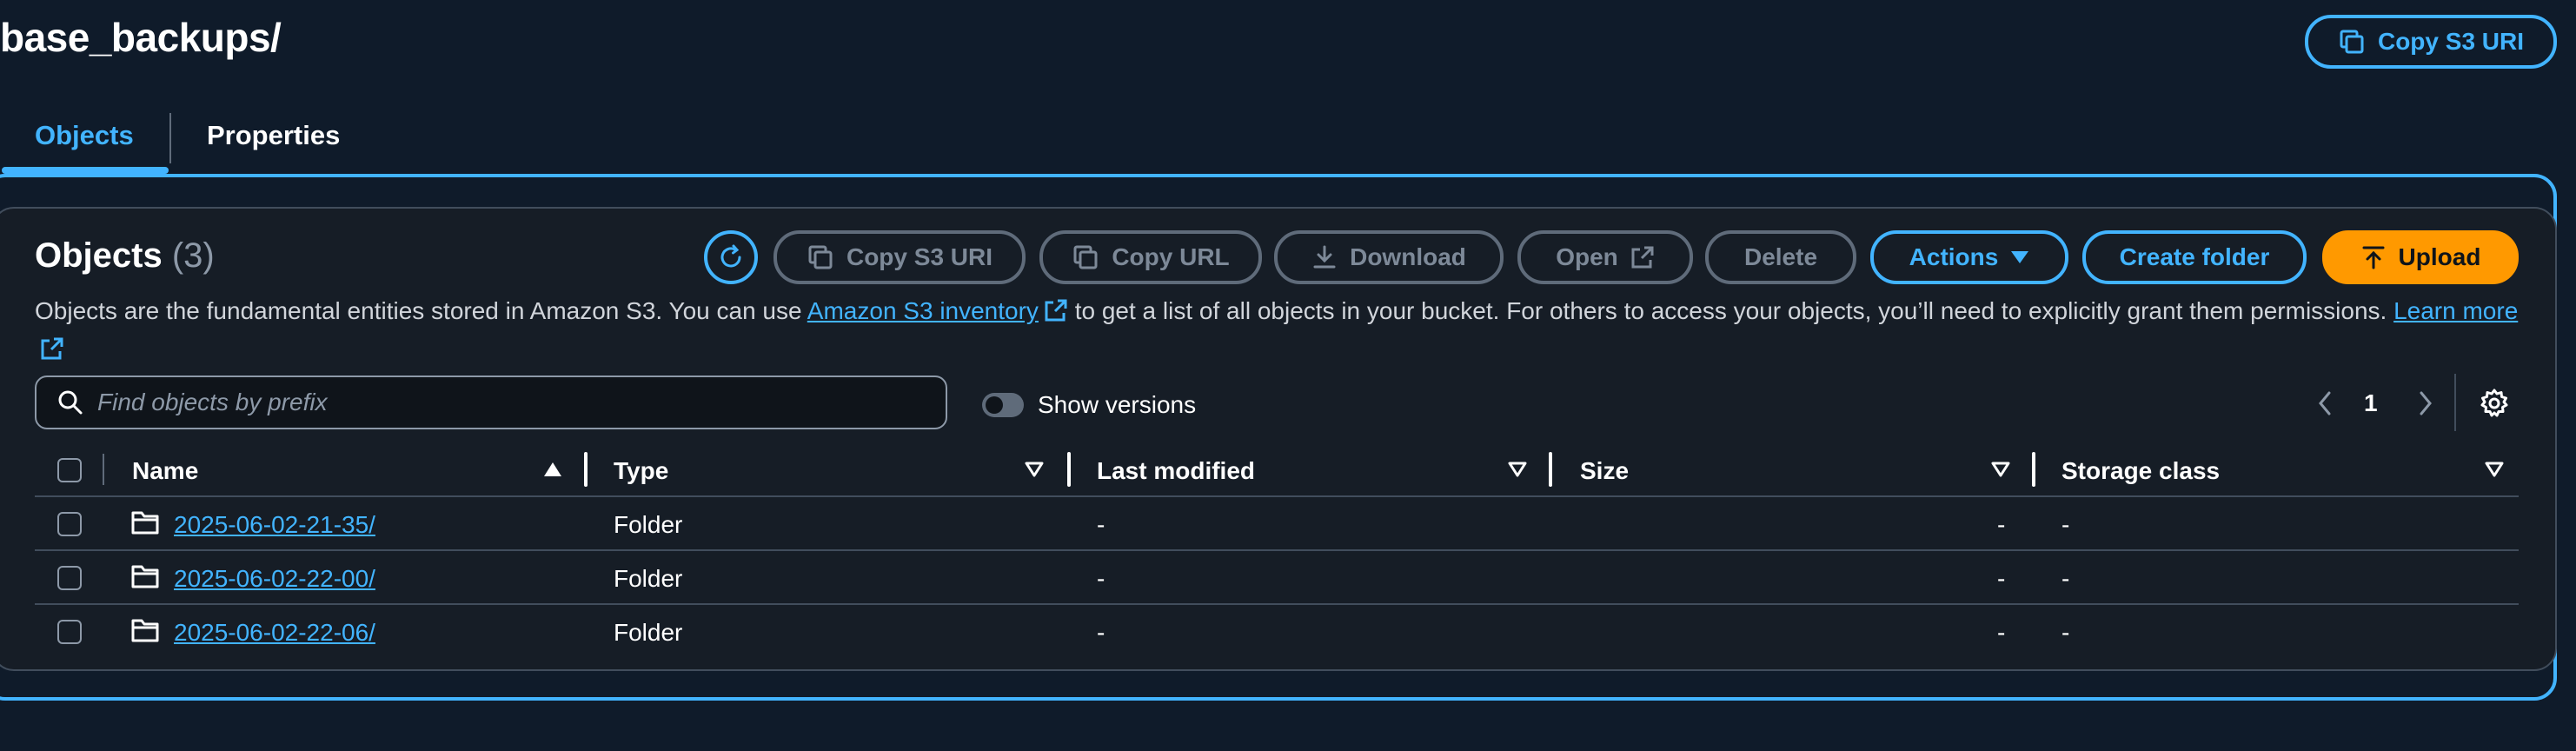 The image size is (2576, 751). Describe the element at coordinates (2140, 471) in the screenshot. I see `column-header-storage-class: Storage class` at that location.